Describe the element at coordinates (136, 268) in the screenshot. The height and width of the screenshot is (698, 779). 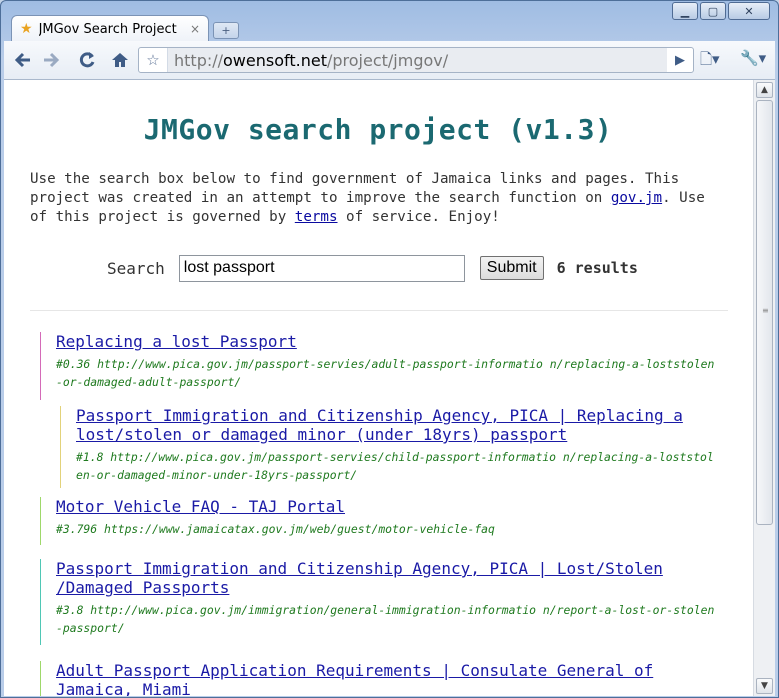
I see `search-label: Search` at that location.